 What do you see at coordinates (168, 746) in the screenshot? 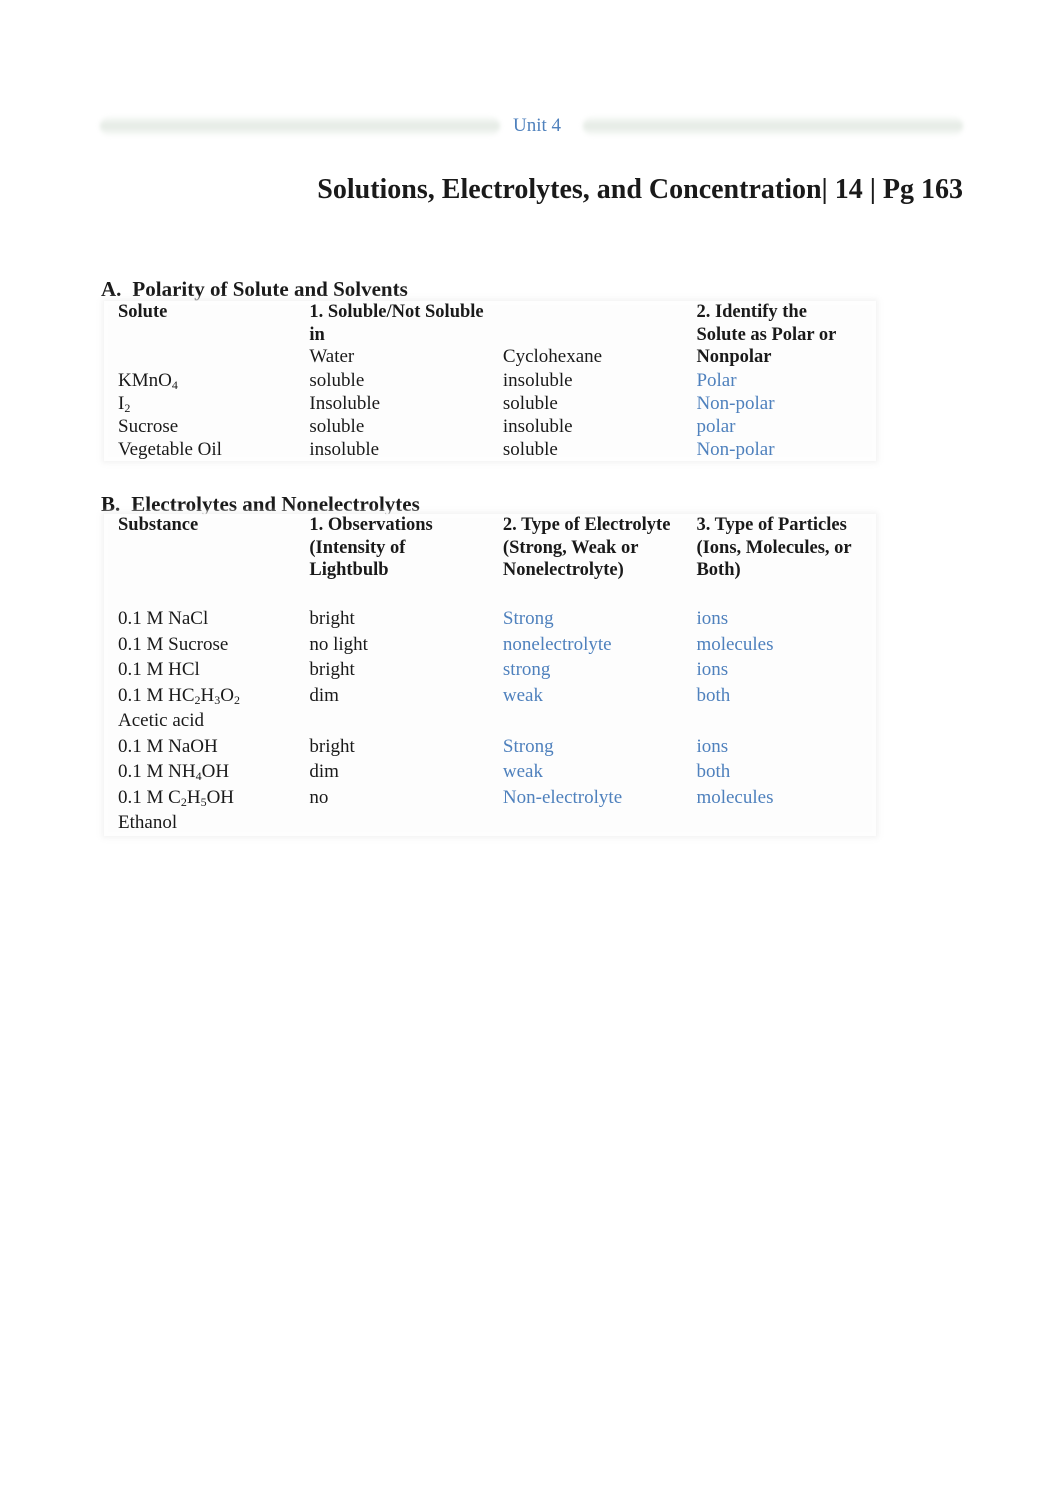
I see `formula-text: 0.1 M NaOH` at bounding box center [168, 746].